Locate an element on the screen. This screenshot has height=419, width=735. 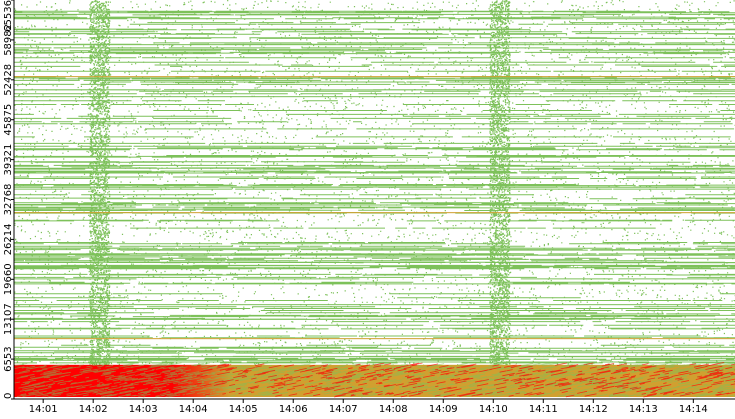
x-tick-label: 14:05 is located at coordinates (243, 409).